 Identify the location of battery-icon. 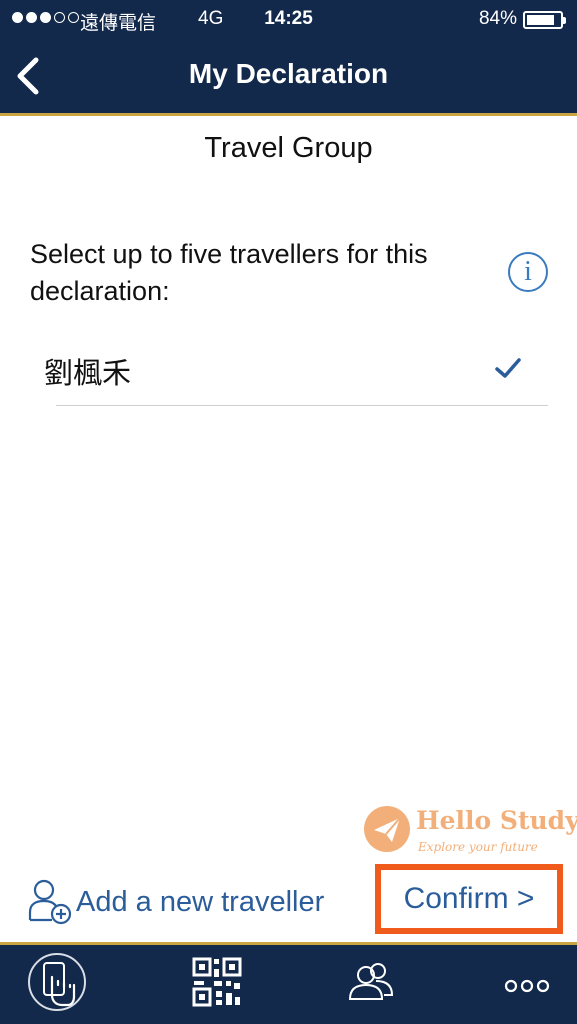
(544, 20).